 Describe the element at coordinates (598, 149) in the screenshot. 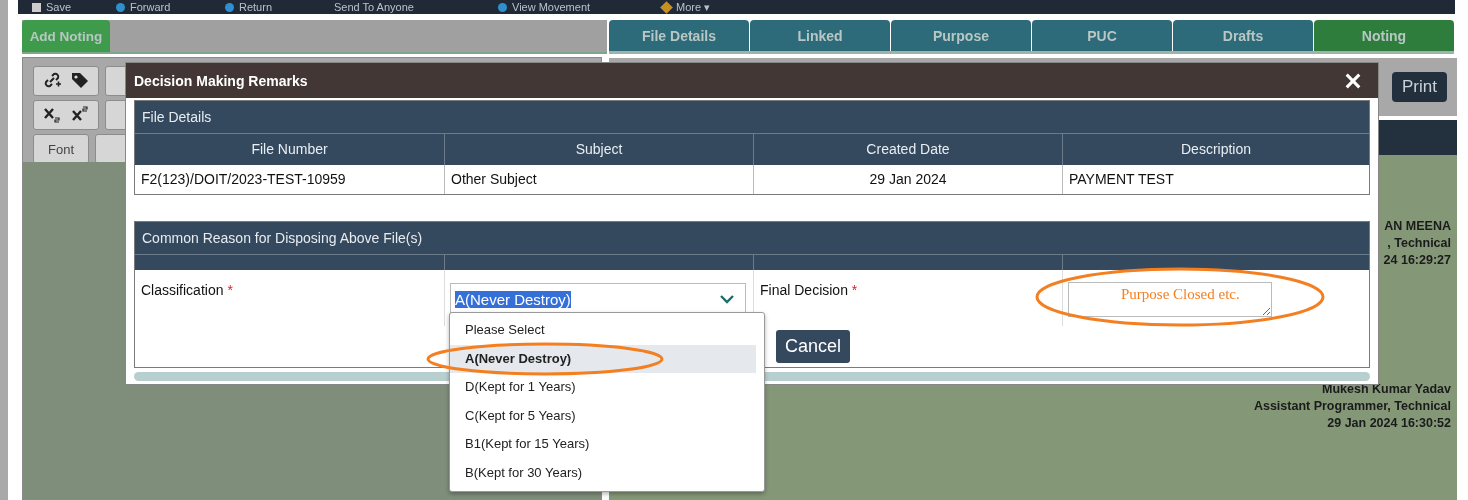

I see `column-header: Subject` at that location.